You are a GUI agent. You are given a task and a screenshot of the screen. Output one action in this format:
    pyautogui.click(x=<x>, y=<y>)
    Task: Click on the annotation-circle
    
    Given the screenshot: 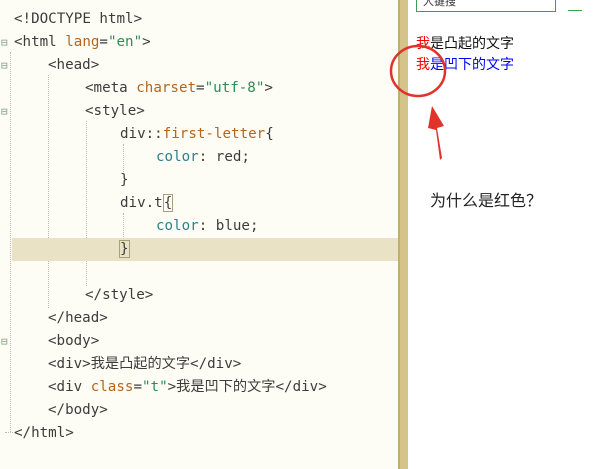 What is the action you would take?
    pyautogui.click(x=418, y=71)
    